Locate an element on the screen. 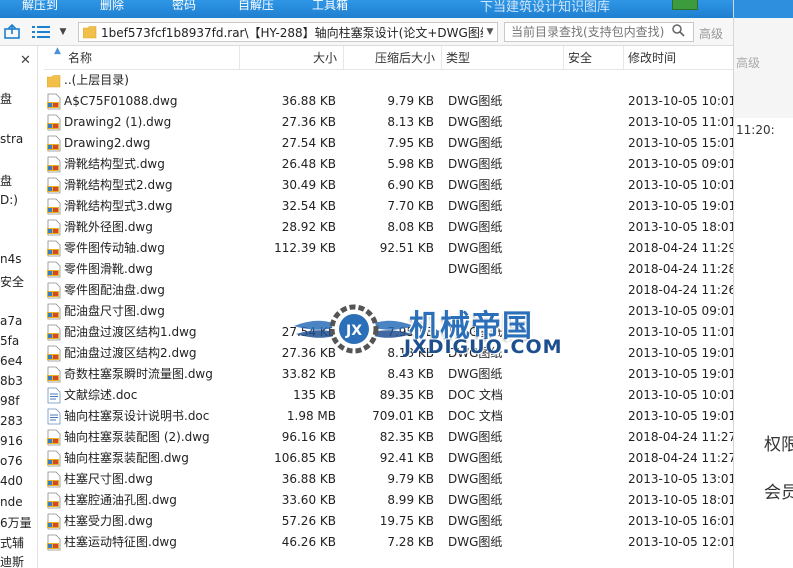  column-header-name: 名称 is located at coordinates (152, 58).